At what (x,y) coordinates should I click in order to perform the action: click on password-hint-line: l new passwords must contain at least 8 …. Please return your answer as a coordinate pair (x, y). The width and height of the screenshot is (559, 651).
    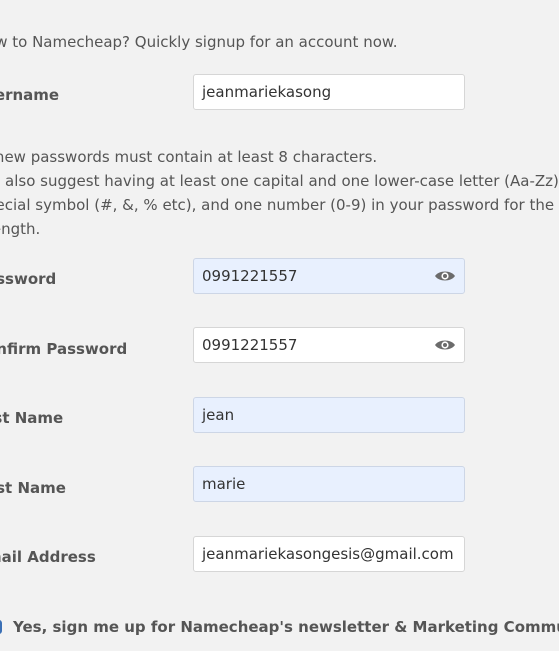
    Looking at the image, I should click on (189, 157).